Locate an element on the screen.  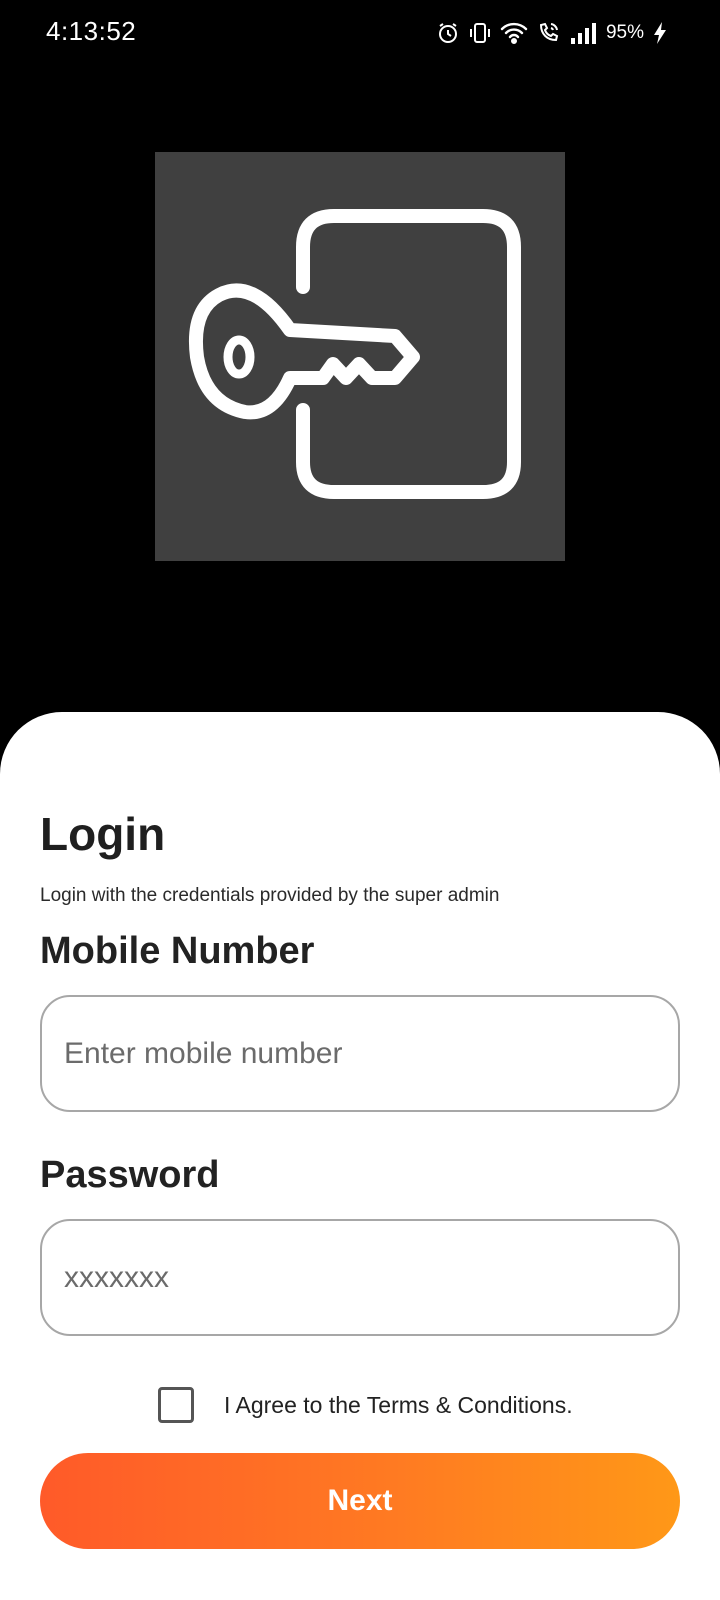
wifi-call-icon is located at coordinates (549, 33).